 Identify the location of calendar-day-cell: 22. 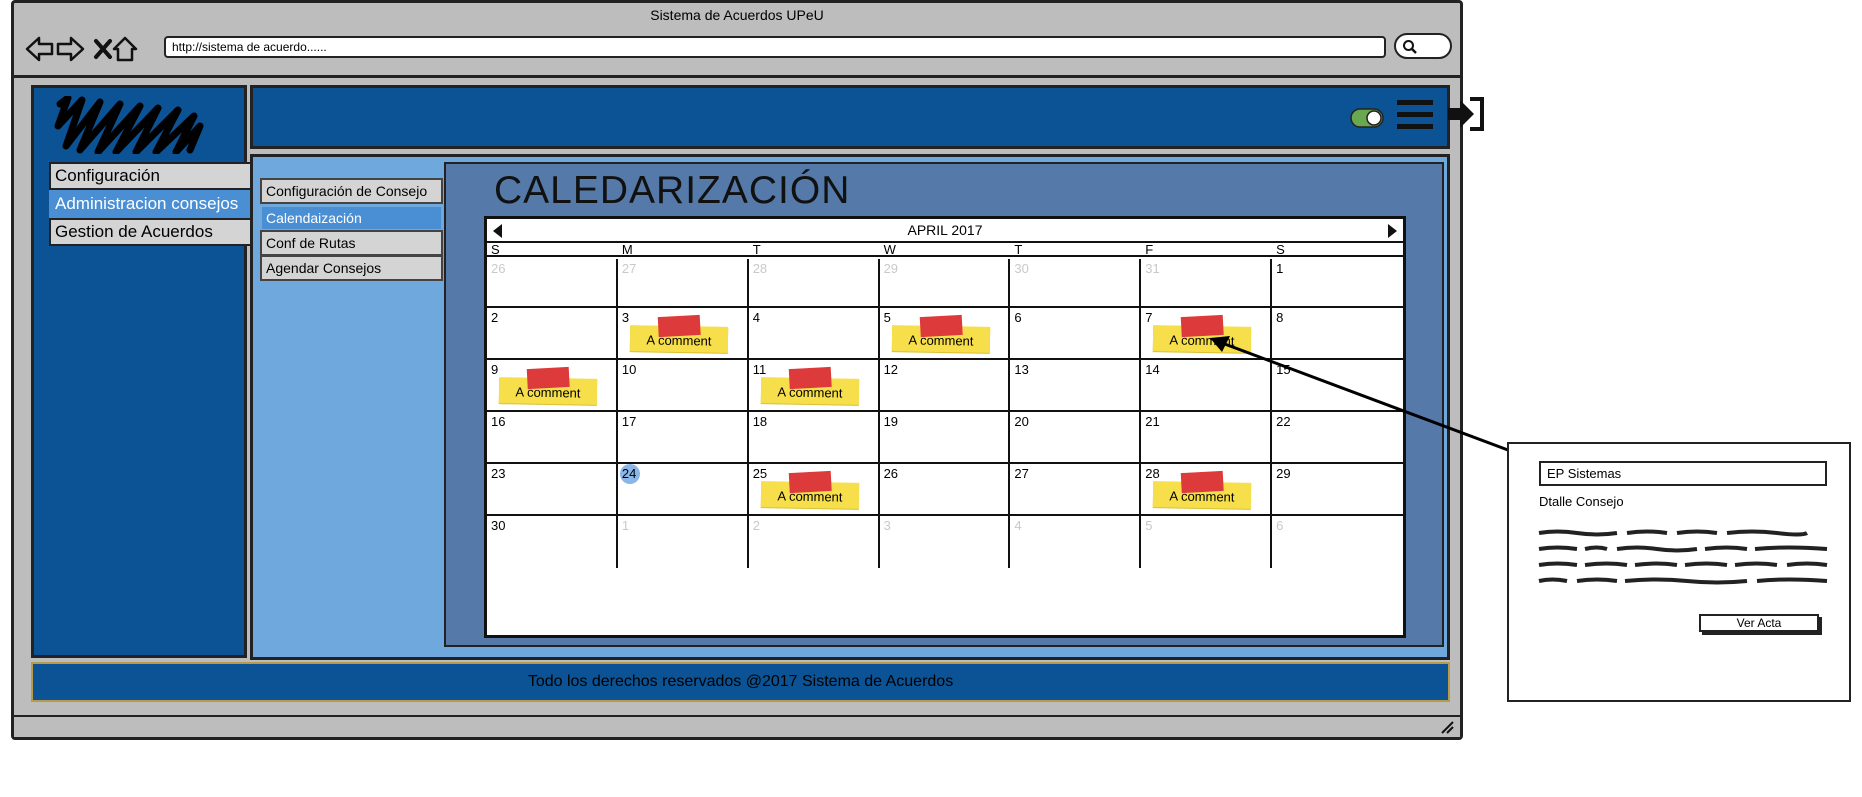
(1337, 438).